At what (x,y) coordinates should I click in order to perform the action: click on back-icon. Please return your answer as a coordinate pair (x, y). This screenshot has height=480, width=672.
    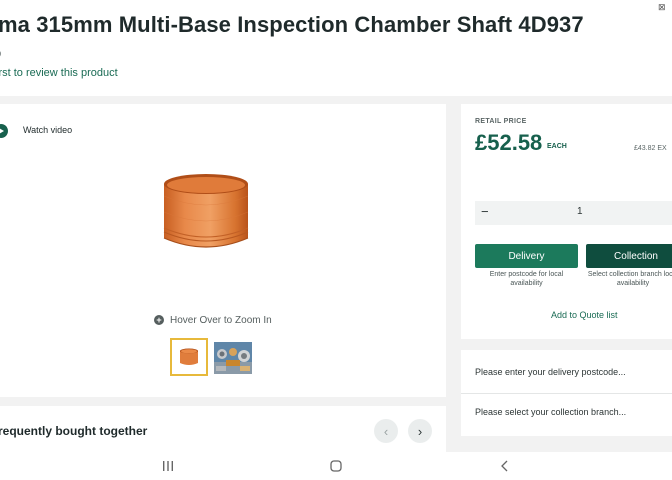
    Looking at the image, I should click on (504, 466).